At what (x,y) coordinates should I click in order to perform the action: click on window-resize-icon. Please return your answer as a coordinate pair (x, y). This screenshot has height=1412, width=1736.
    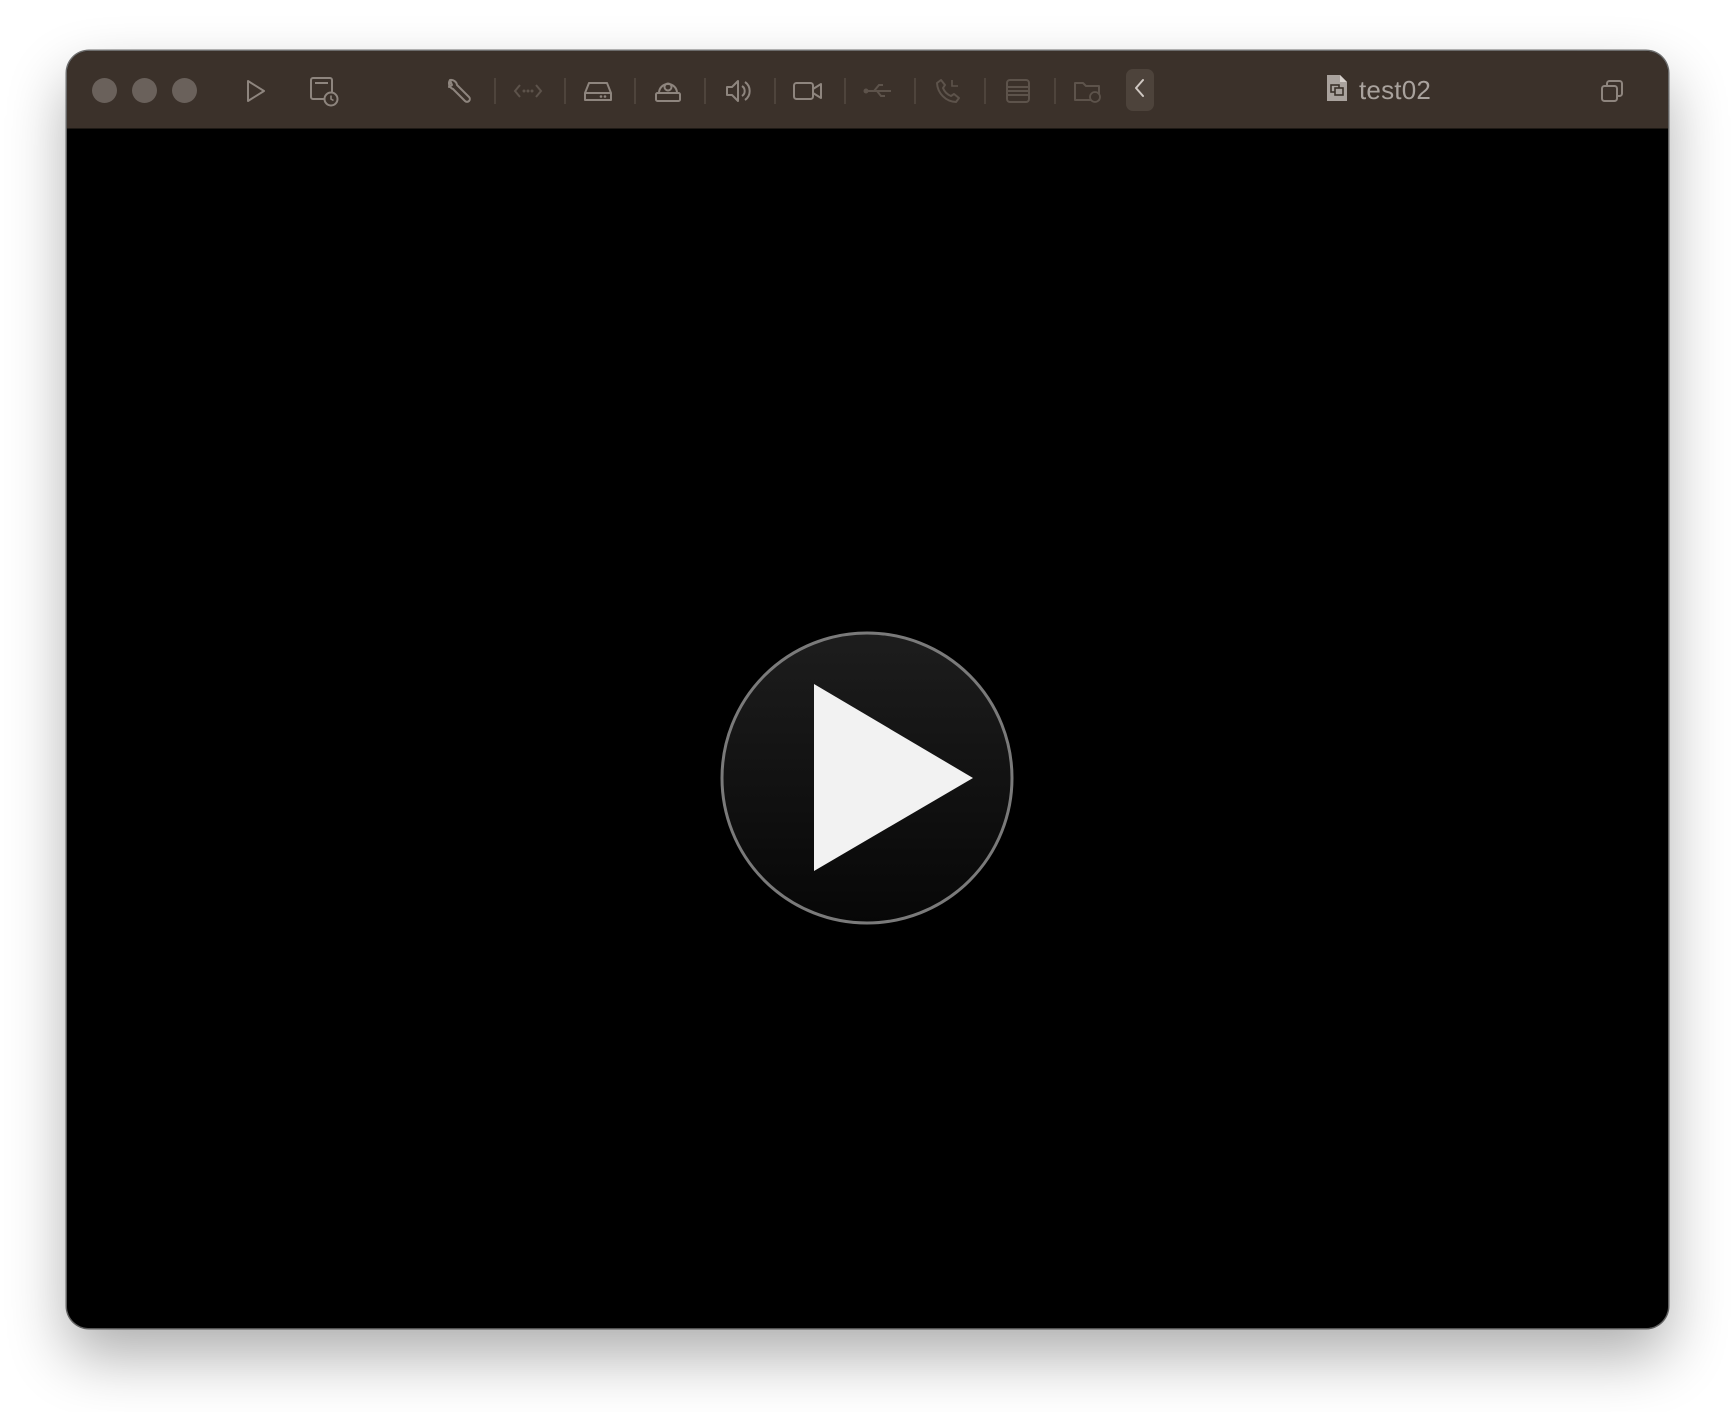
    Looking at the image, I should click on (1612, 91).